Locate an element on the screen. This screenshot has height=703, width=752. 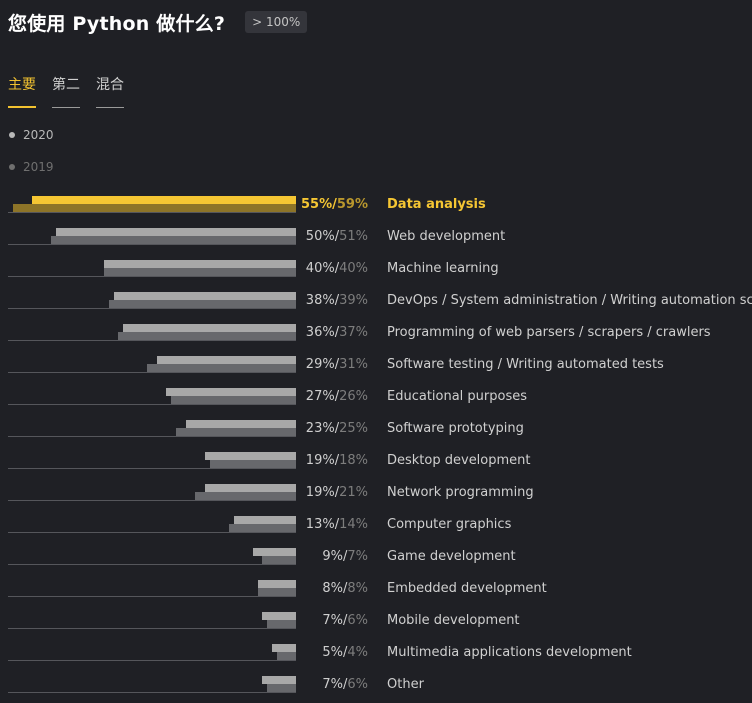
value-2020: 27% is located at coordinates (320, 396).